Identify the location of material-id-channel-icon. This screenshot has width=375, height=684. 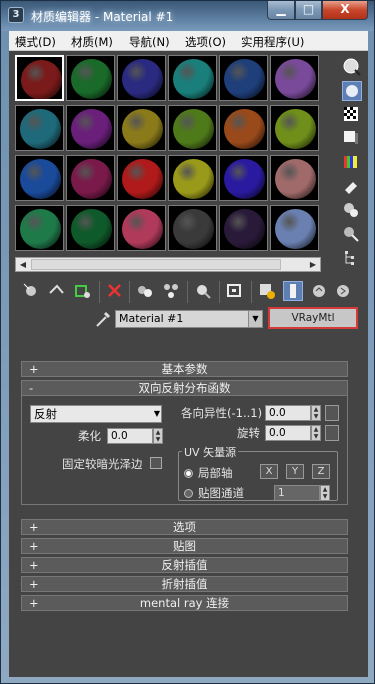
(235, 291).